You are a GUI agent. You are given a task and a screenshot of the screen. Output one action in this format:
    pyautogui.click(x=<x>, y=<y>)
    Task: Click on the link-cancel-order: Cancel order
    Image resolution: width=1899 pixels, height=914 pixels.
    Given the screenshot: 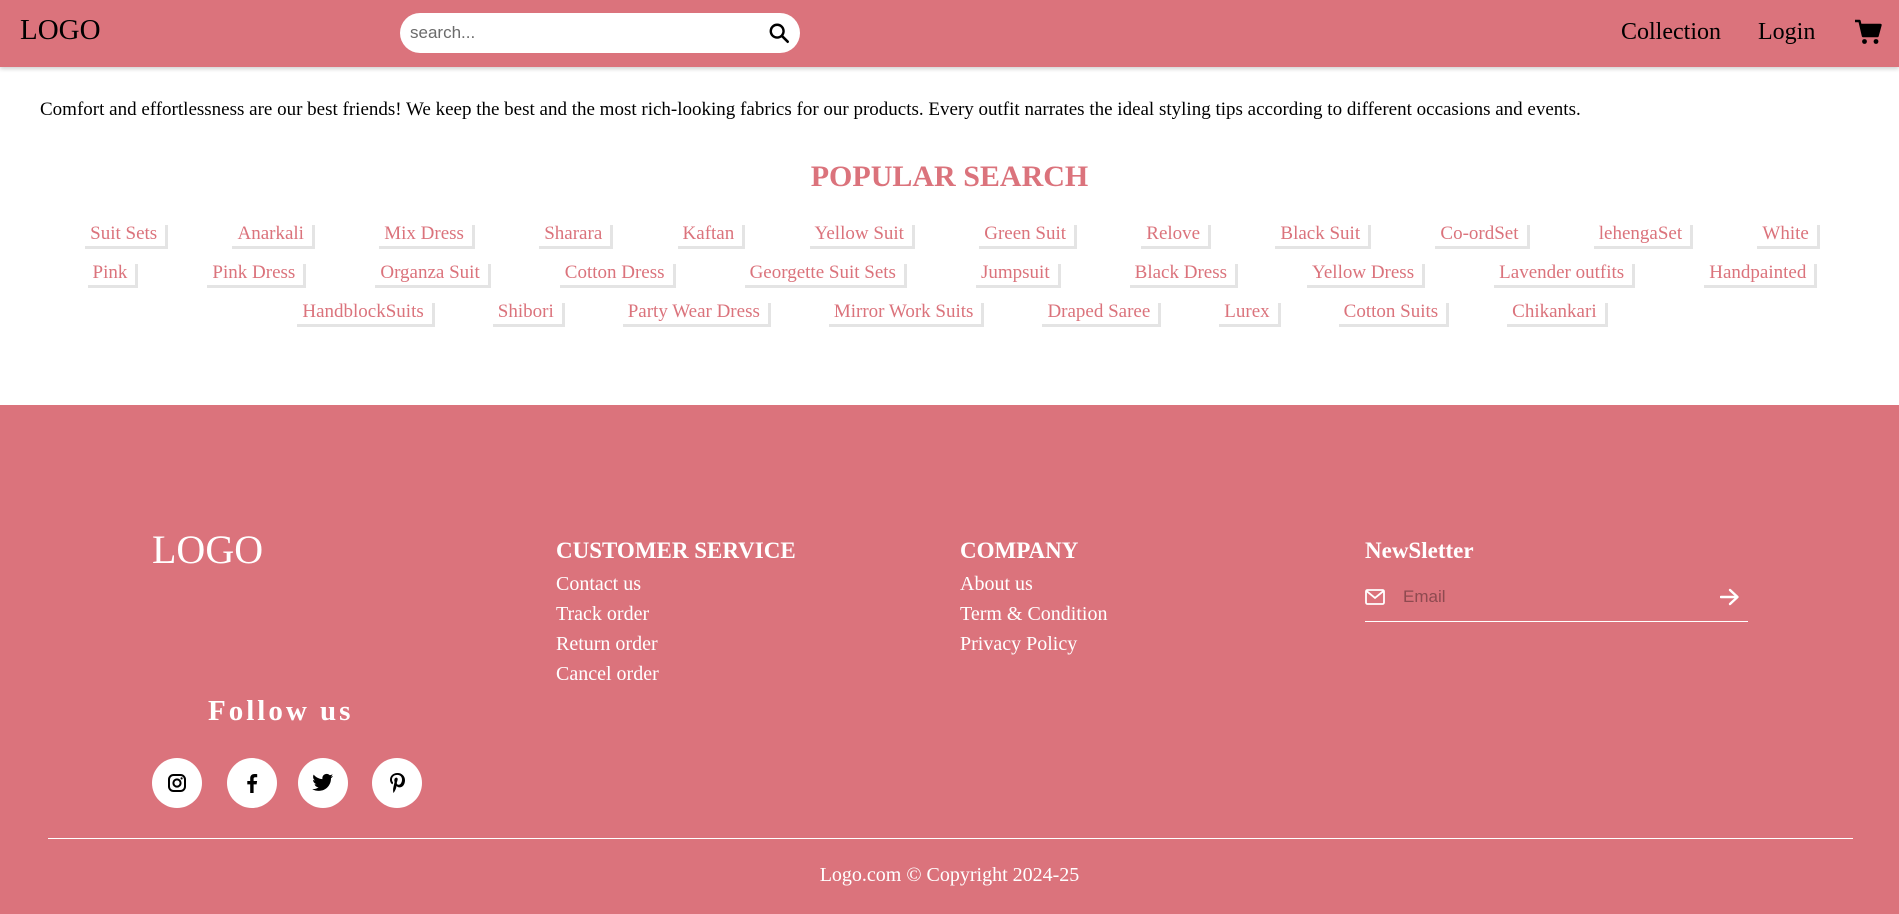 What is the action you would take?
    pyautogui.click(x=676, y=674)
    